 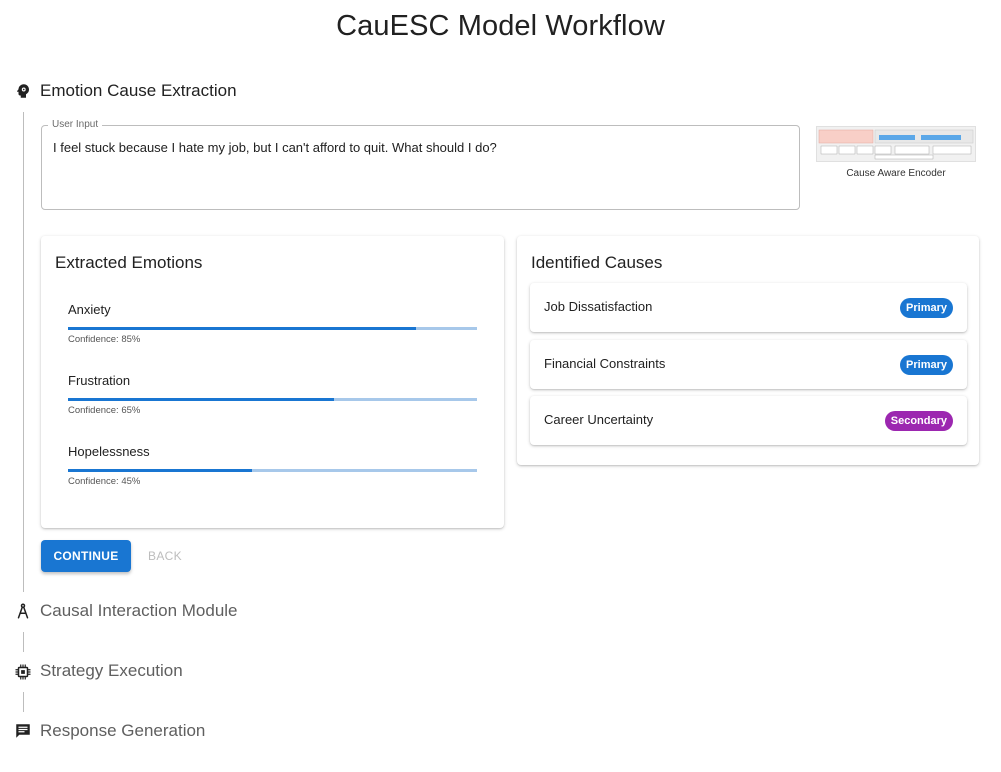 What do you see at coordinates (597, 262) in the screenshot?
I see `causes-card-title: Identified Causes` at bounding box center [597, 262].